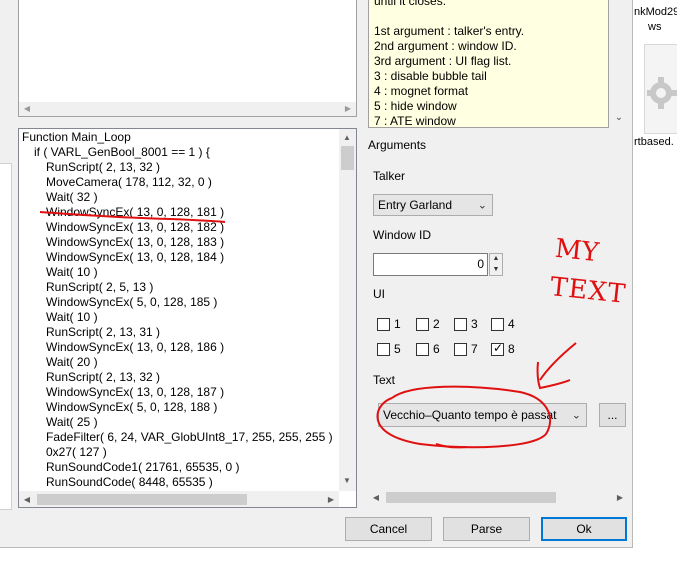 The height and width of the screenshot is (574, 677). I want to click on ui-flag-2-checkbox, so click(422, 324).